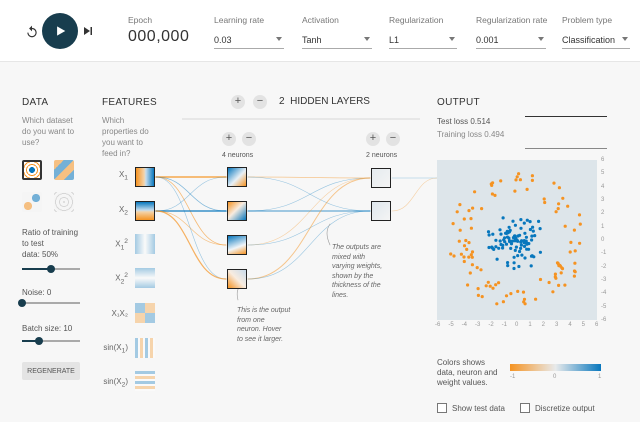  What do you see at coordinates (604, 280) in the screenshot?
I see `y-tick-label: -3` at bounding box center [604, 280].